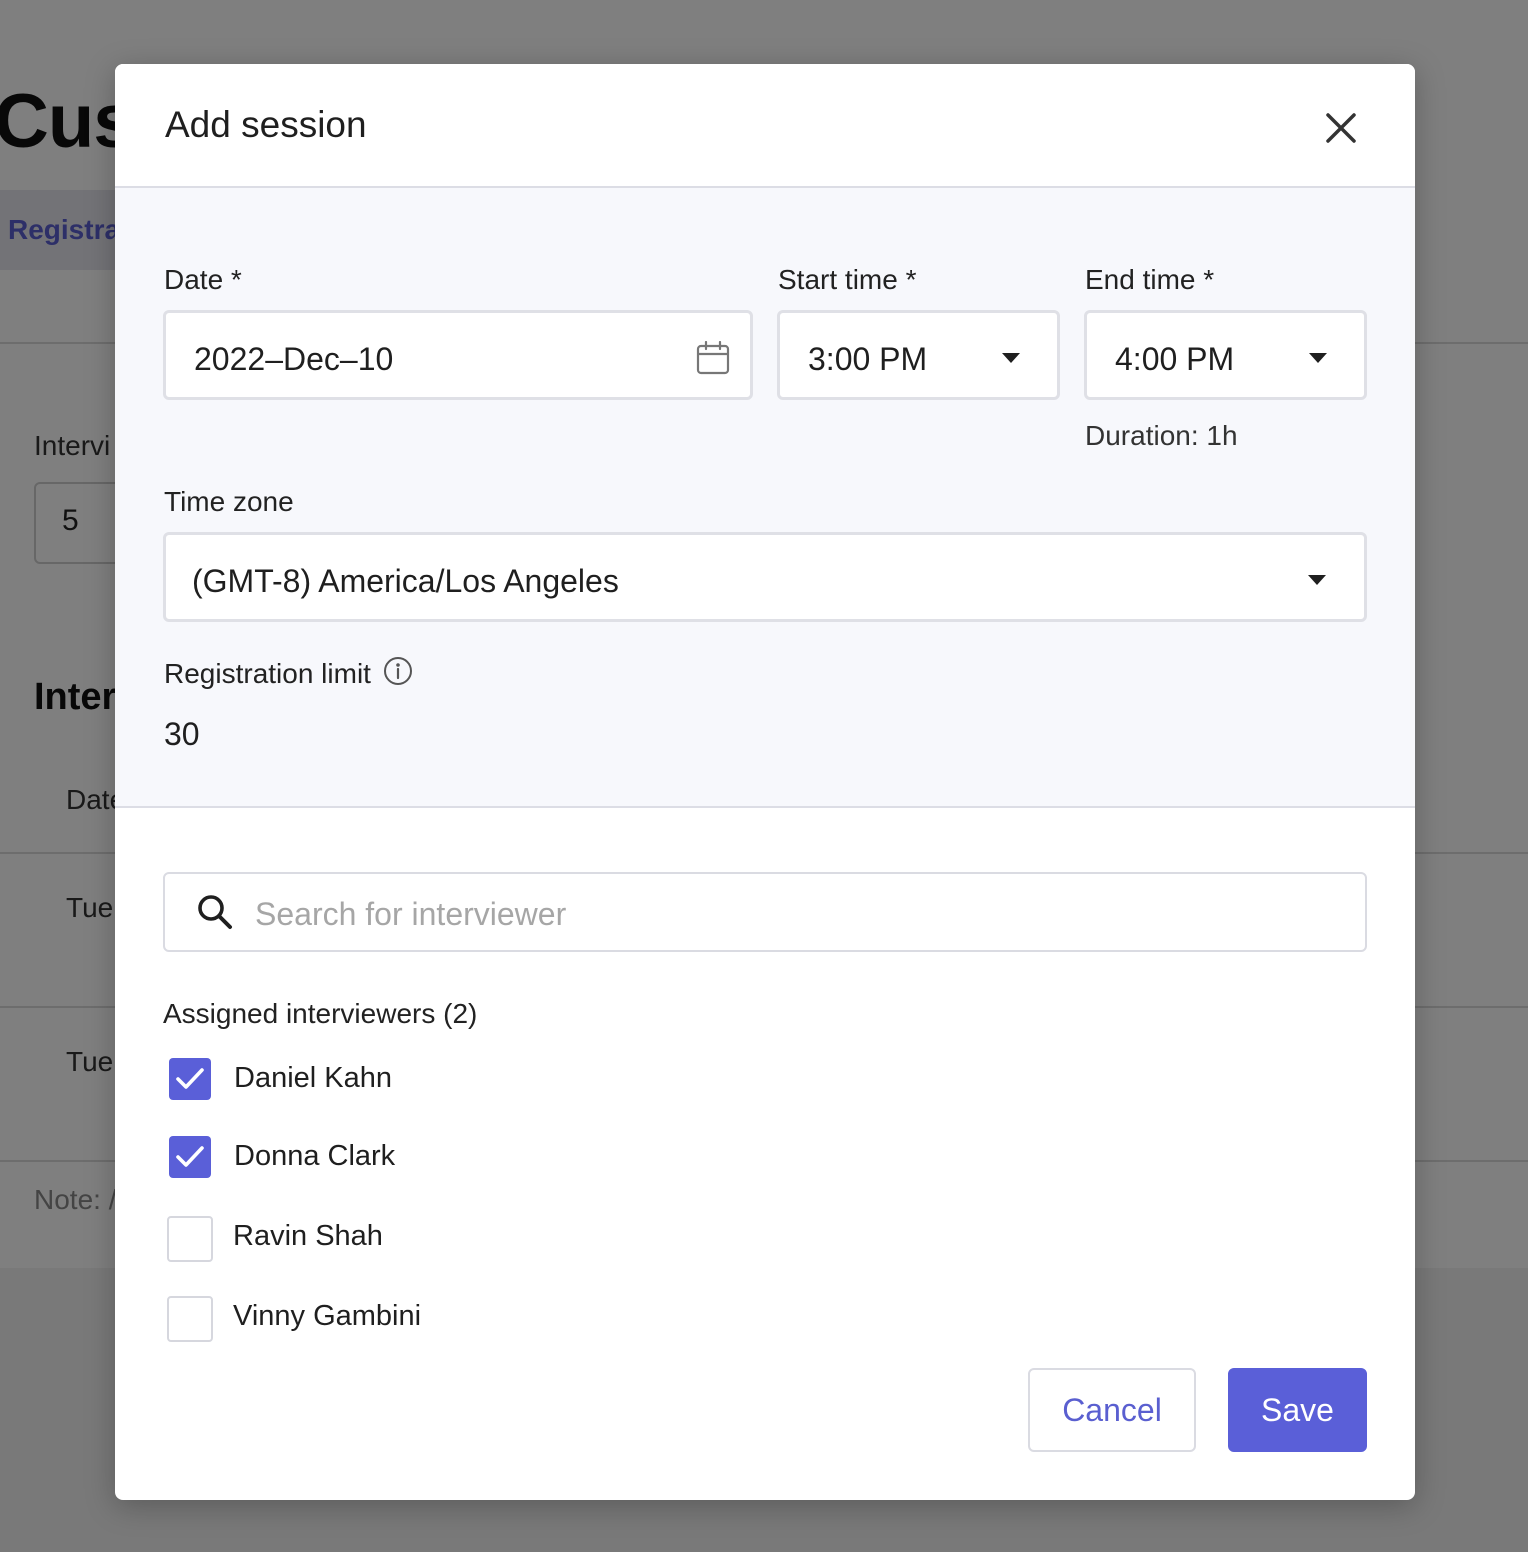 Image resolution: width=1528 pixels, height=1552 pixels. I want to click on interviewer-name: Donna Clark, so click(315, 1156).